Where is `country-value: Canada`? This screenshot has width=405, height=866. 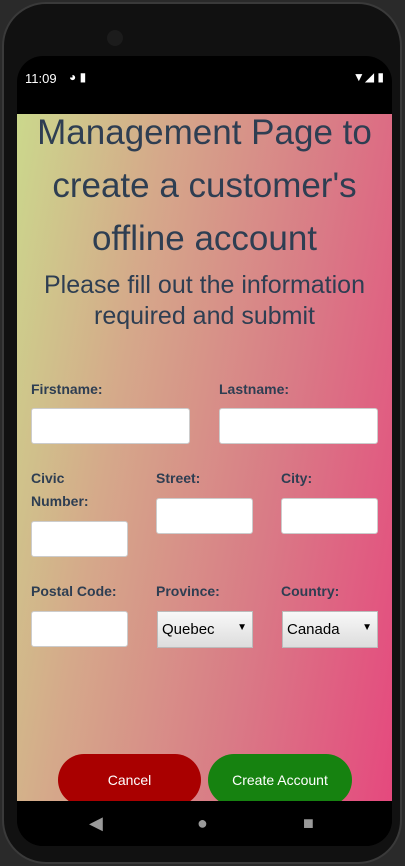 country-value: Canada is located at coordinates (313, 629).